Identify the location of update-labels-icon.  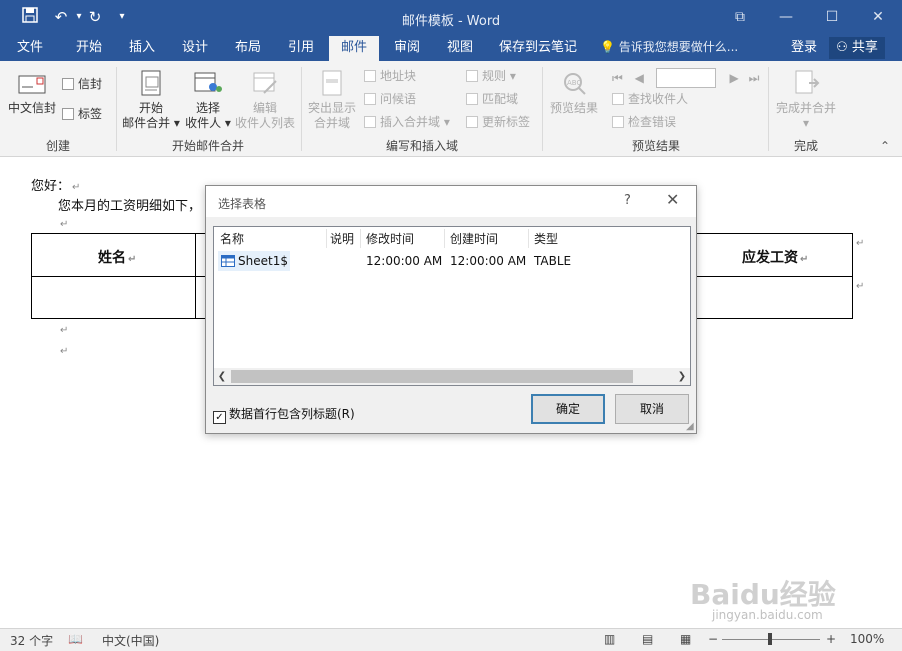
(472, 122).